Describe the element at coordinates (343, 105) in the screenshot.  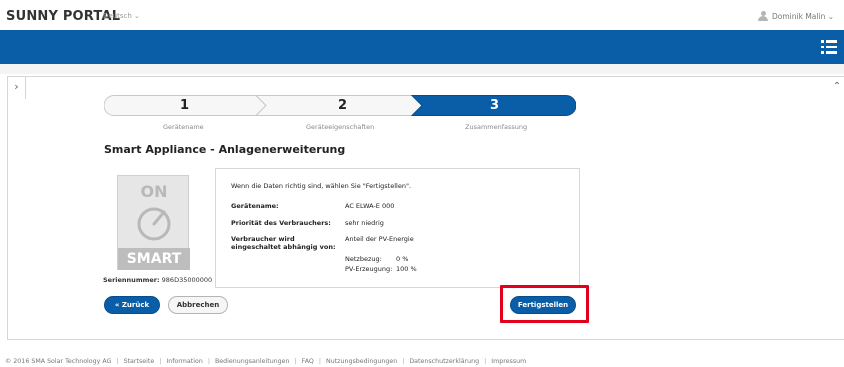
I see `step-2-number: 2` at that location.